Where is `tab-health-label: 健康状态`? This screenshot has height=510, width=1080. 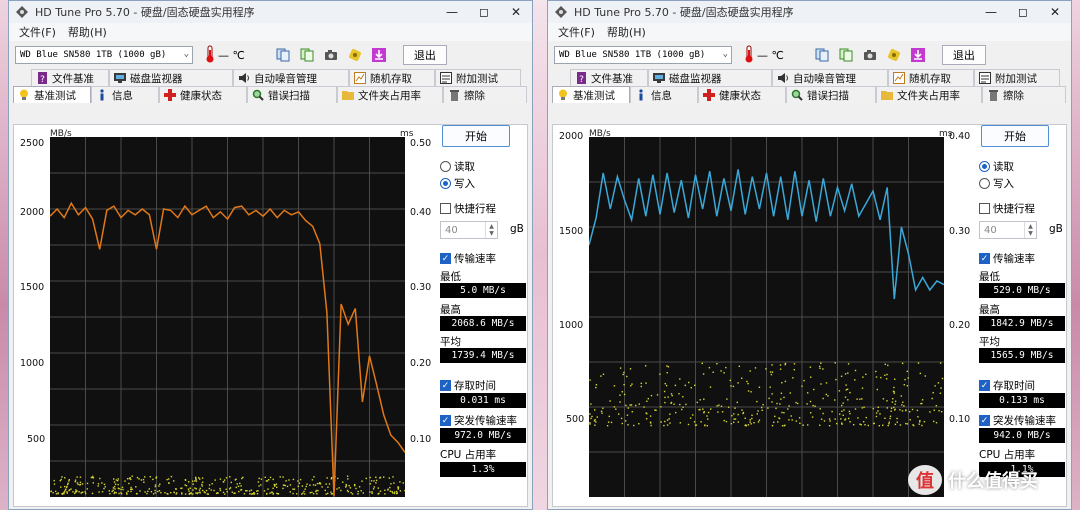
tab-health-label: 健康状态 is located at coordinates (740, 95).